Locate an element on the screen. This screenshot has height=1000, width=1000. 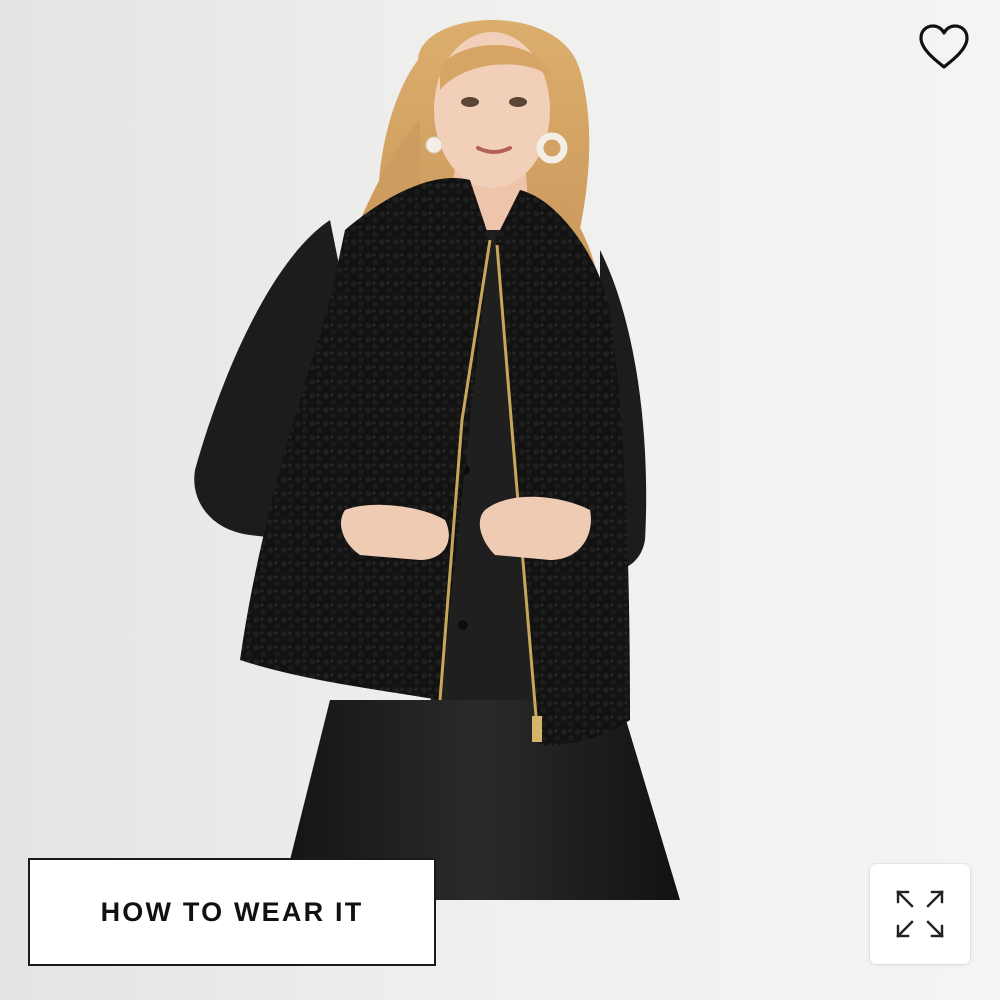
heart-outline-icon is located at coordinates (944, 46).